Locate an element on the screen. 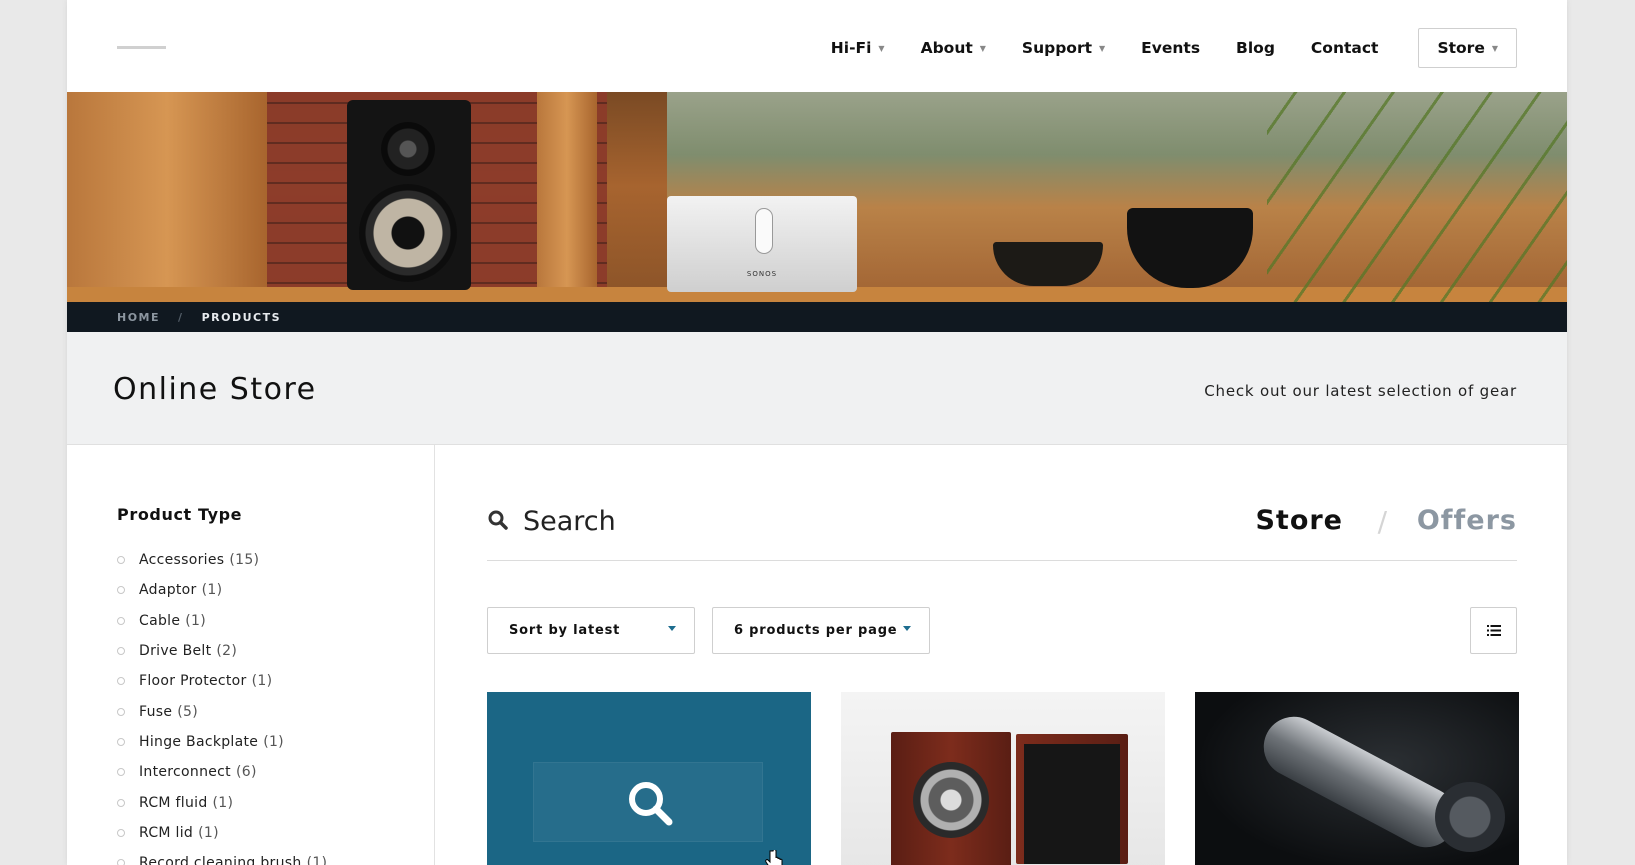 This screenshot has width=1635, height=865. nav-item-about: About ▼ is located at coordinates (953, 48).